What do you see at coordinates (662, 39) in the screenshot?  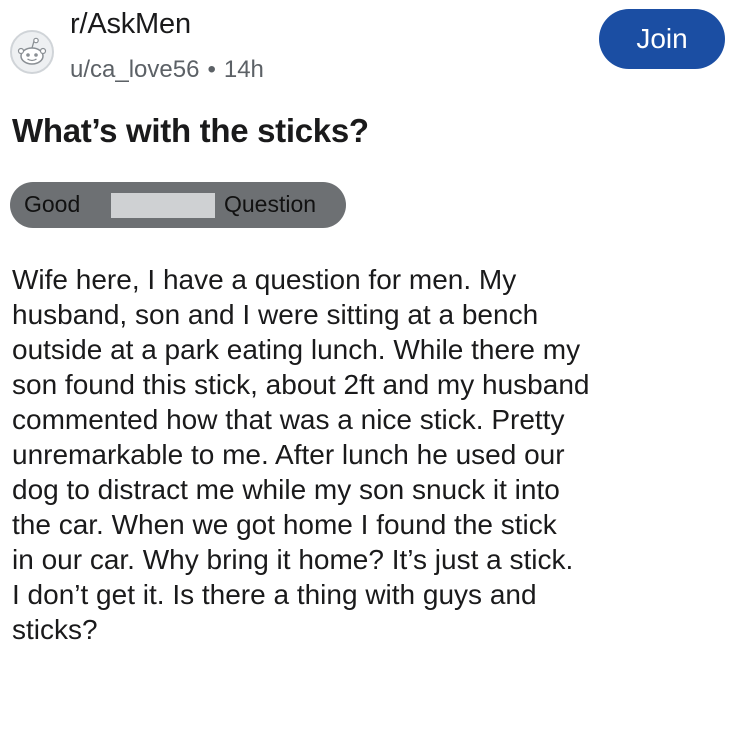 I see `join-button: Join` at bounding box center [662, 39].